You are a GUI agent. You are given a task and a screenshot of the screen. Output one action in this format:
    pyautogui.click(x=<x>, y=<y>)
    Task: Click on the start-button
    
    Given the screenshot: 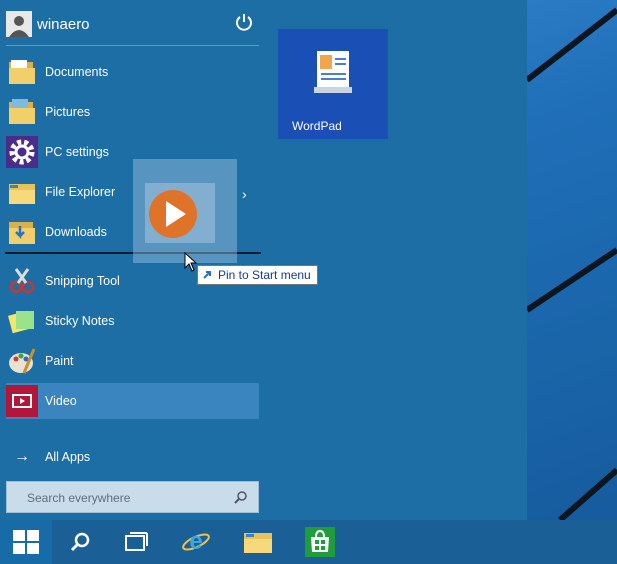 What is the action you would take?
    pyautogui.click(x=26, y=542)
    